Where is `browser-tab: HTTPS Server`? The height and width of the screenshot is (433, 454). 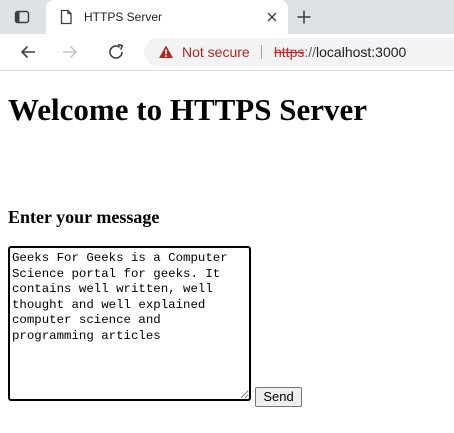 browser-tab: HTTPS Server is located at coordinates (167, 17).